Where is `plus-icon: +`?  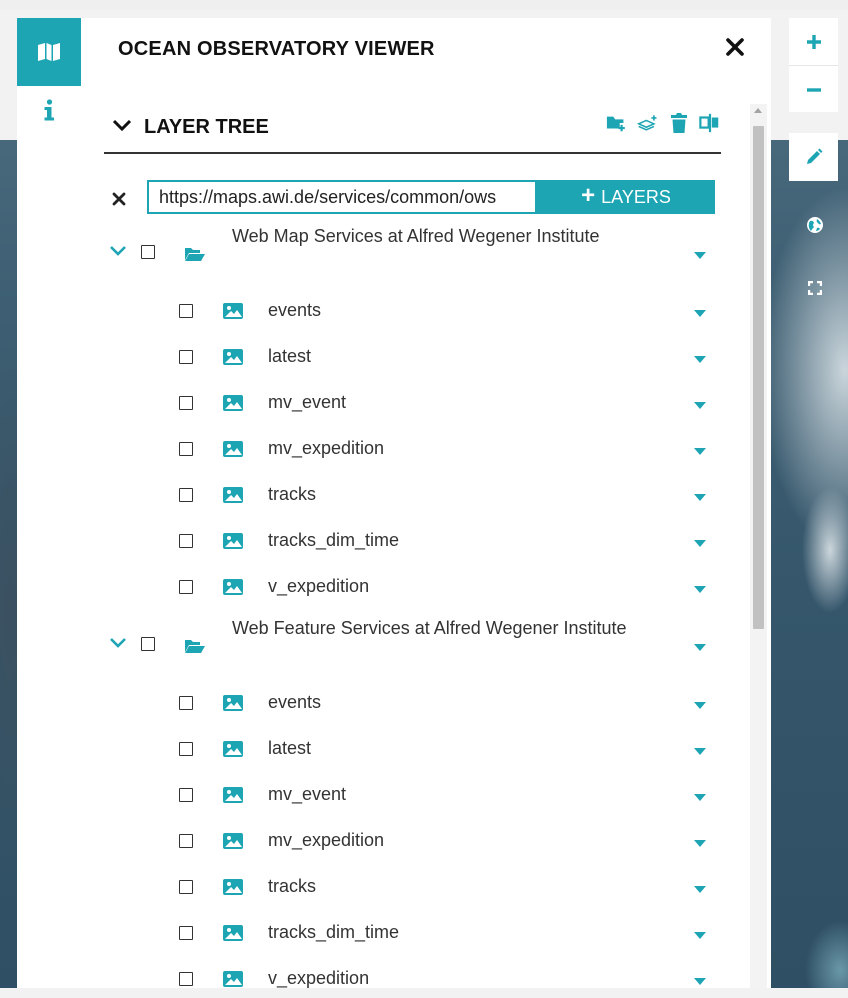
plus-icon: + is located at coordinates (588, 195).